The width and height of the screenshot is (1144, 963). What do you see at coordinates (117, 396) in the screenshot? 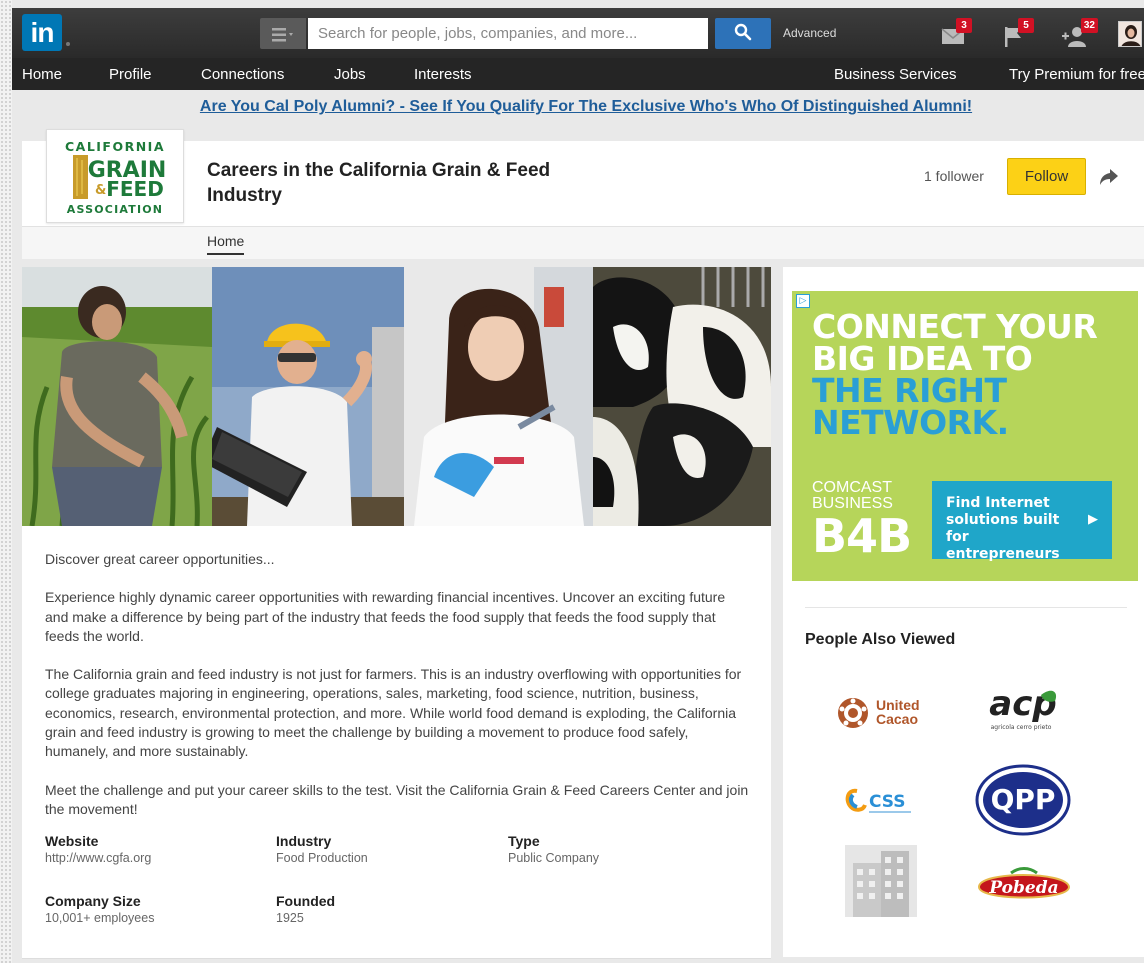
I see `hero-photo-farmer` at bounding box center [117, 396].